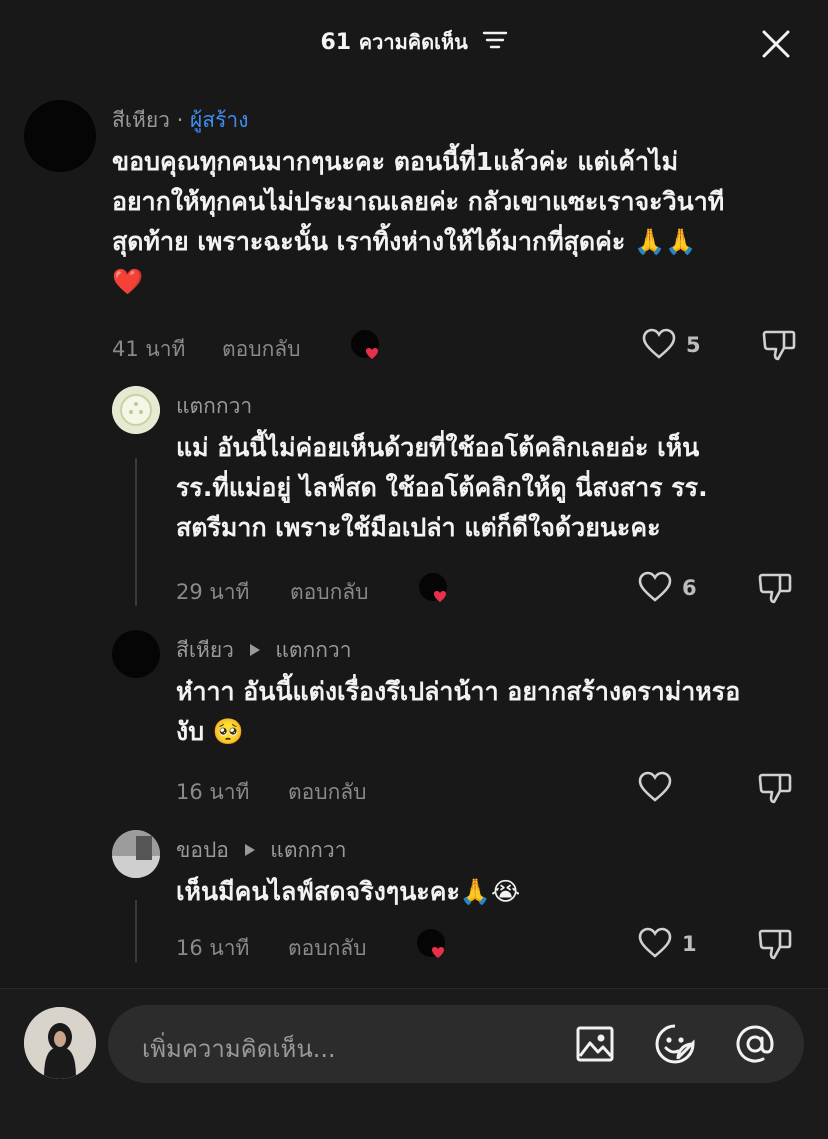  I want to click on comment-author: แตกกวา, so click(214, 406).